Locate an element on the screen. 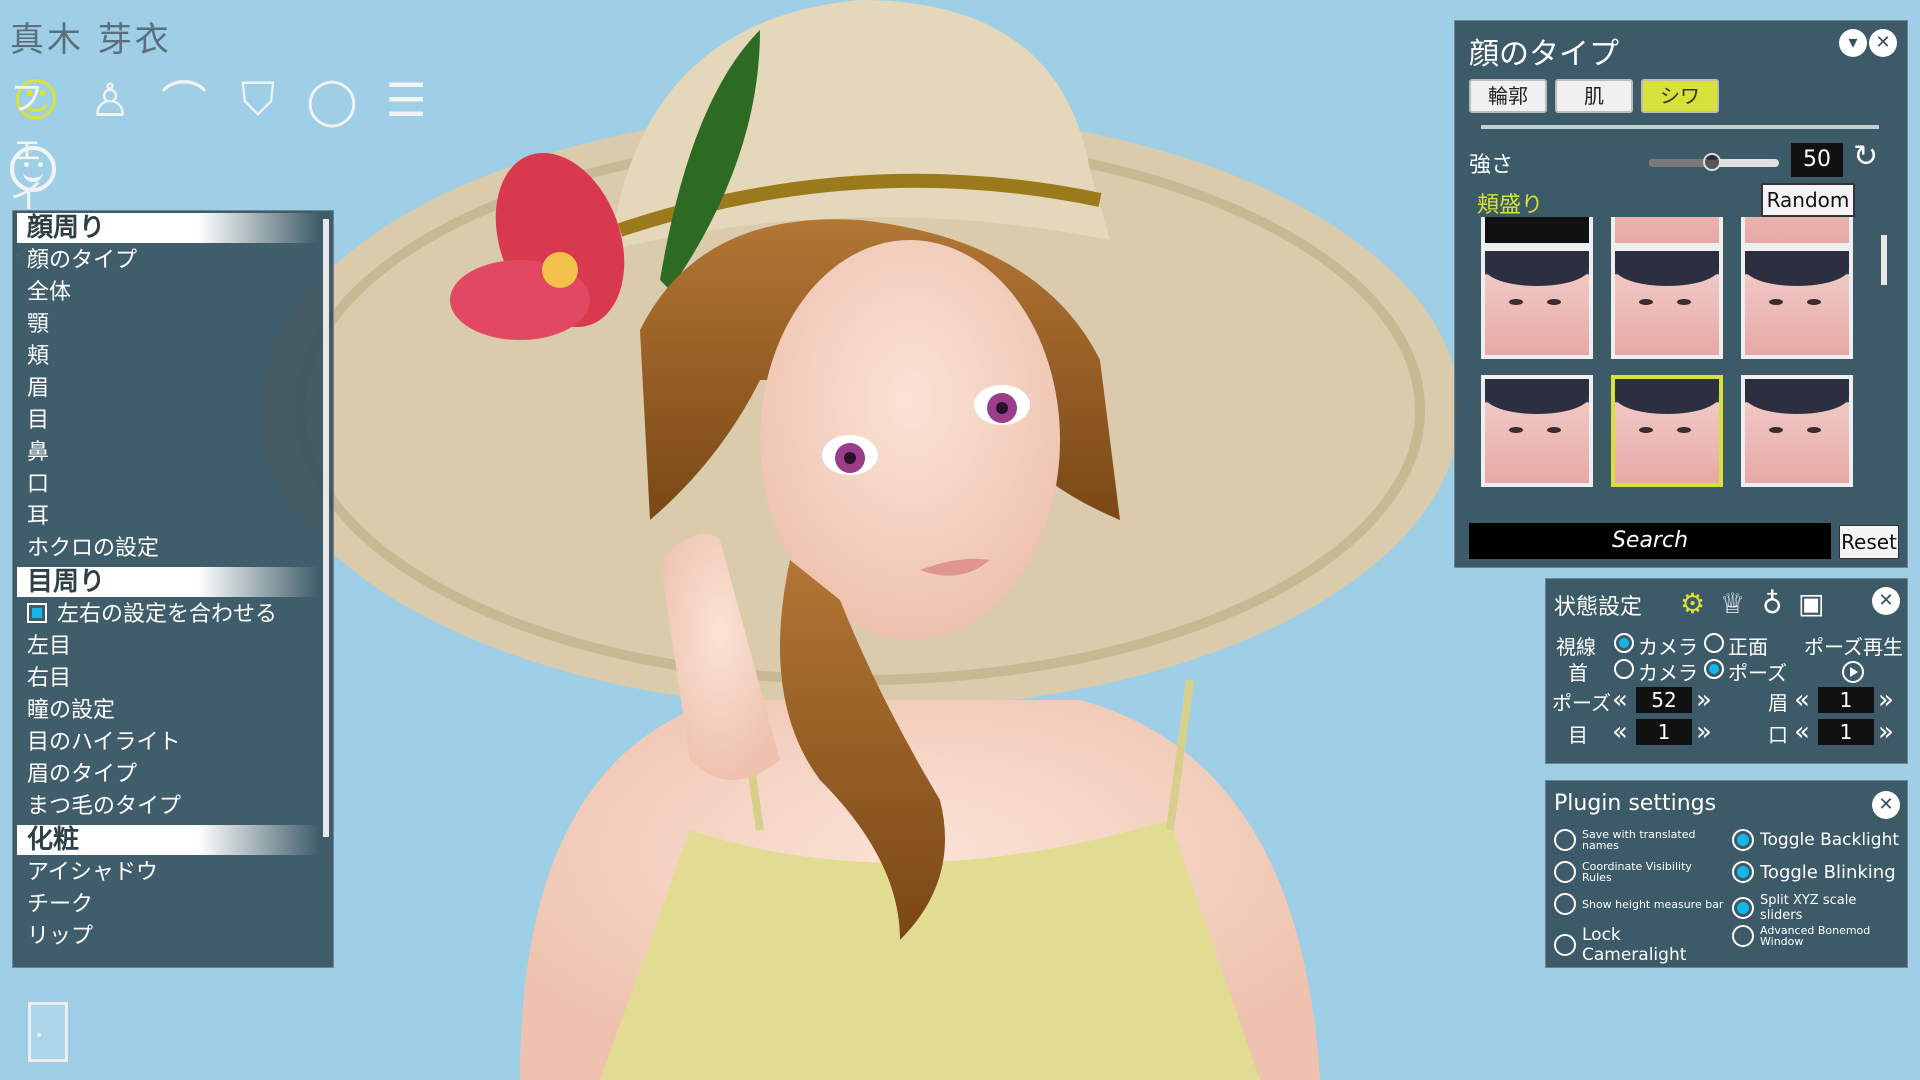  pose-value: 52 is located at coordinates (1664, 700).